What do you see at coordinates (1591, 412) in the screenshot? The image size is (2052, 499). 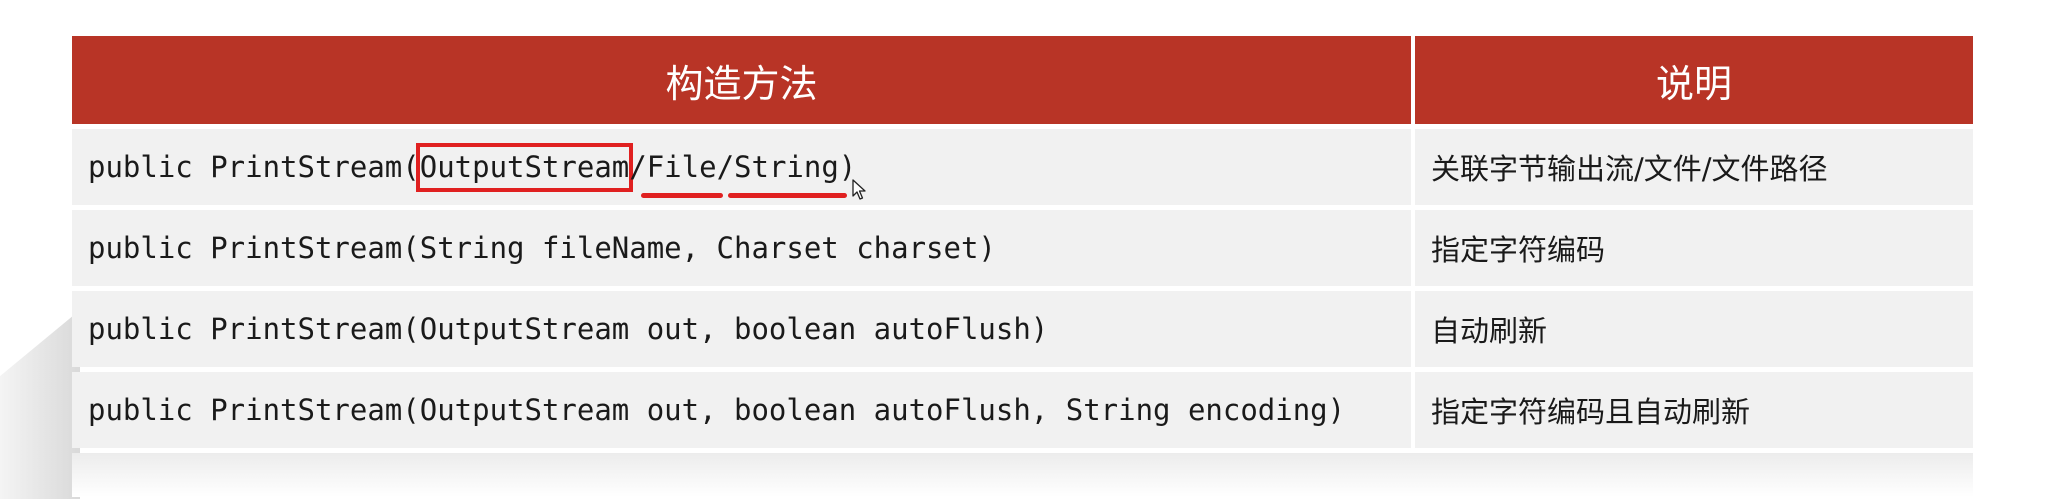 I see `description-cell: 指定字符编码且自动刷新` at bounding box center [1591, 412].